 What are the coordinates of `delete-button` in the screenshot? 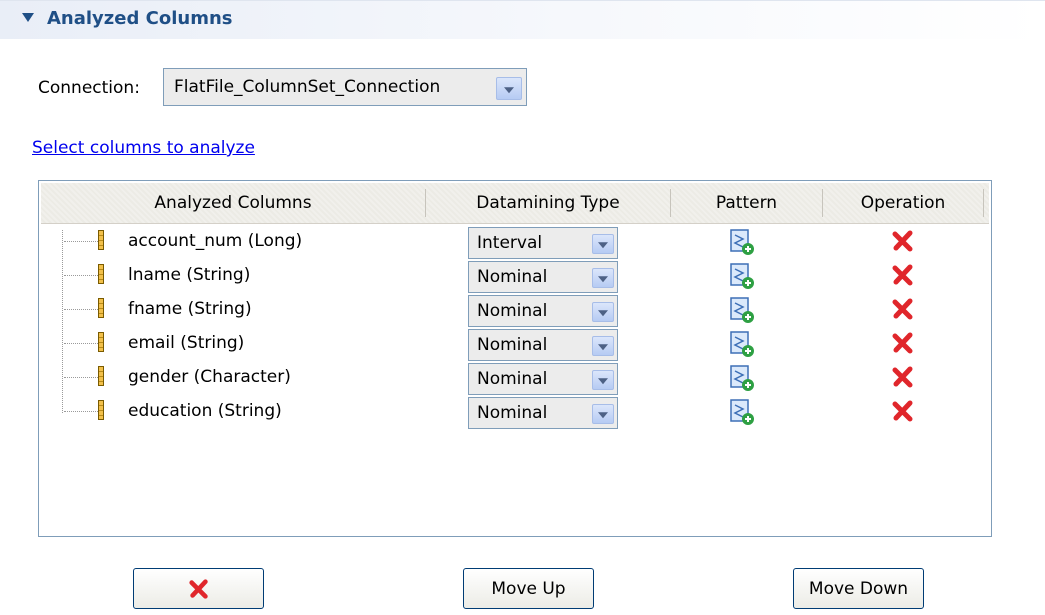 It's located at (198, 588).